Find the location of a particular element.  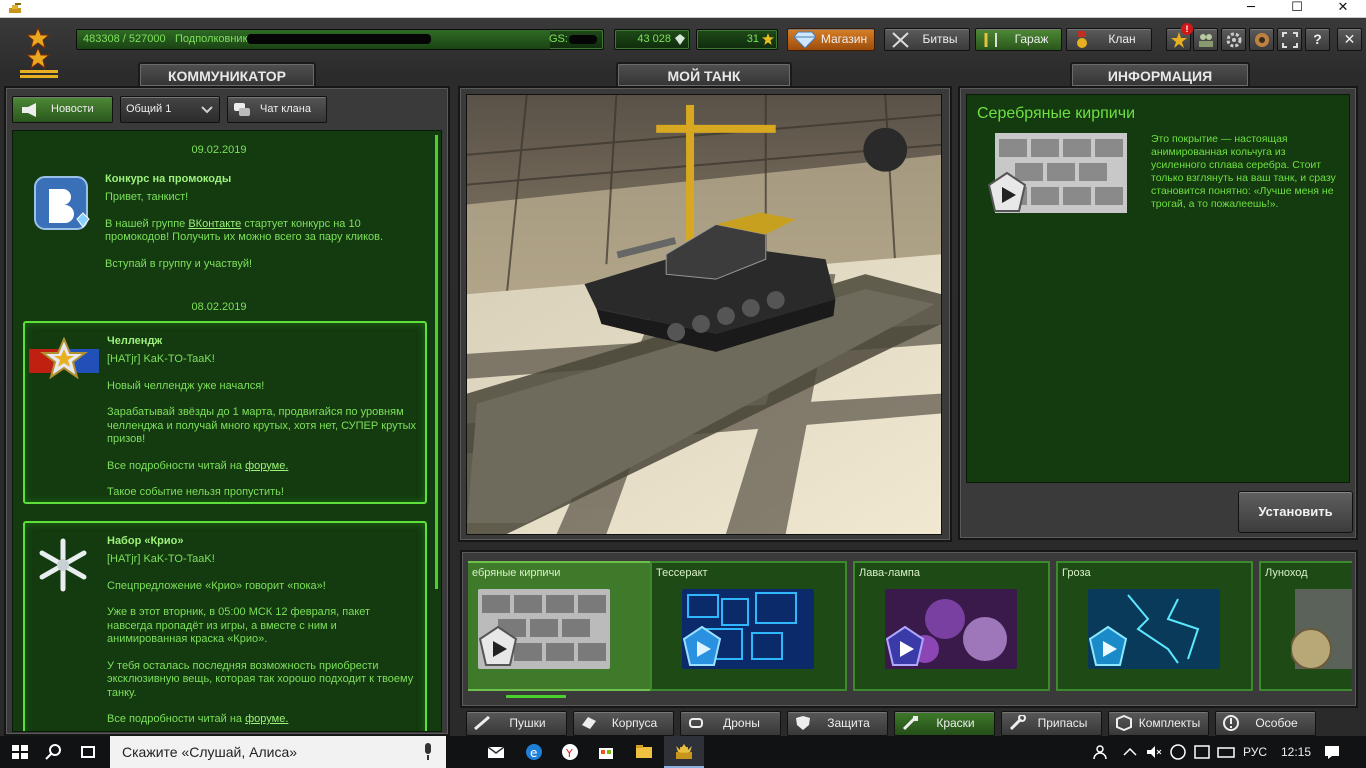

category-tab-drones: Дроны is located at coordinates (730, 723).